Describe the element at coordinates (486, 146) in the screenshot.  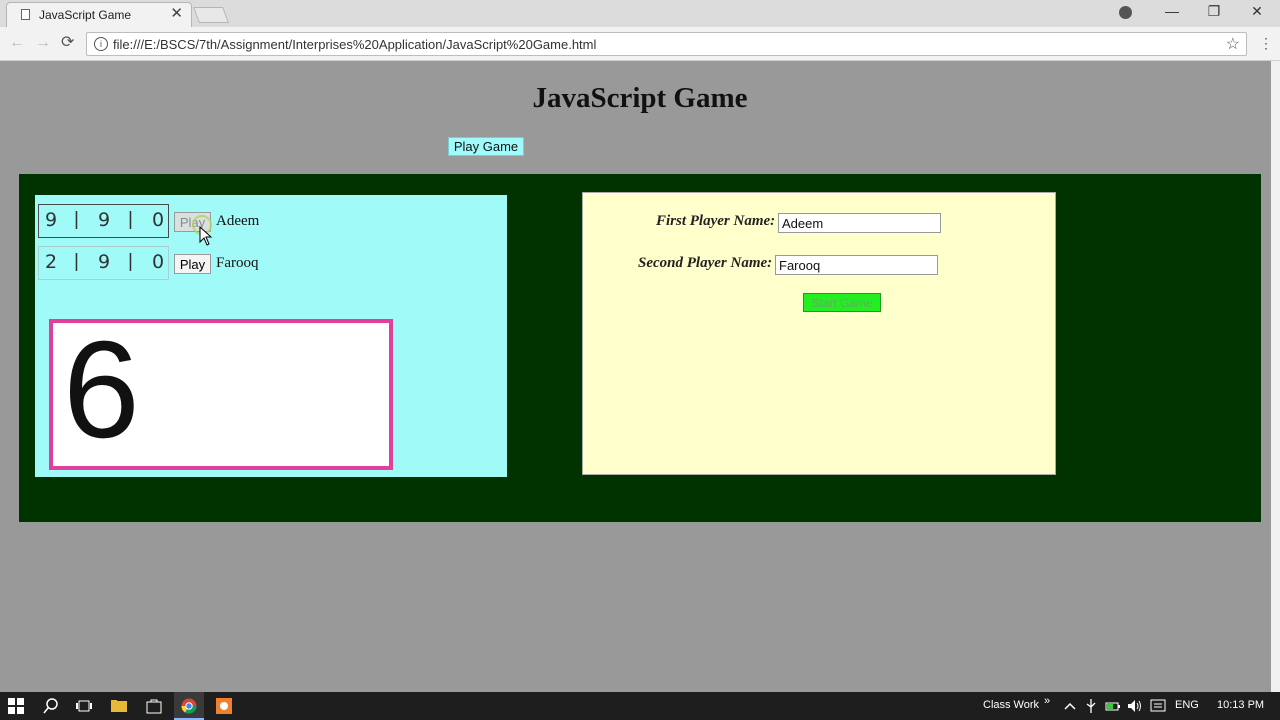
I see `play-game-button: Play Game` at that location.